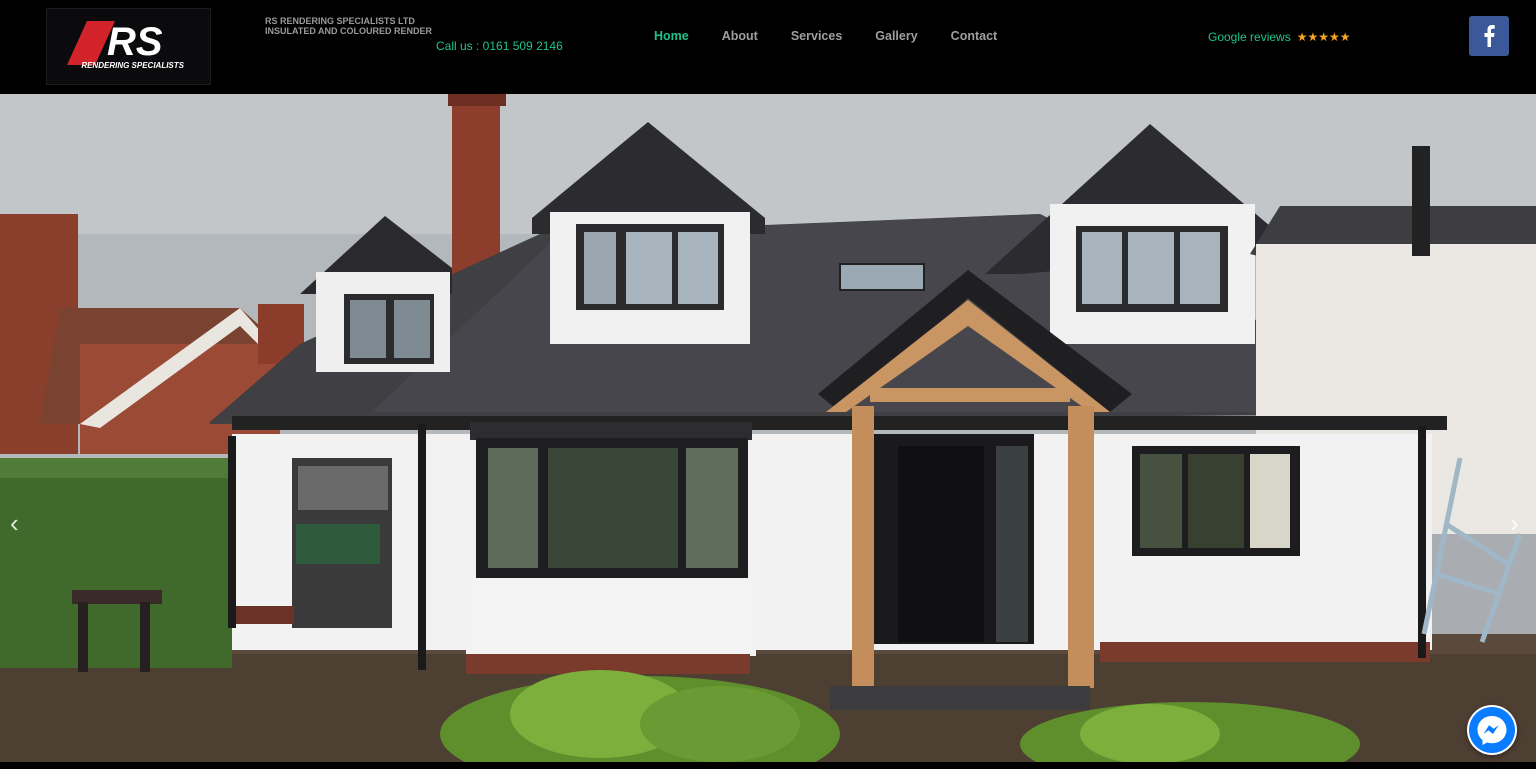 Image resolution: width=1536 pixels, height=769 pixels. What do you see at coordinates (132, 65) in the screenshot?
I see `logo-subtitle: RENDERING SPECIALISTS` at bounding box center [132, 65].